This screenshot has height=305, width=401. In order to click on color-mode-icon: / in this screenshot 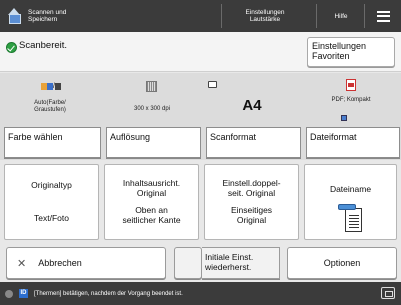, I will do `click(51, 87)`.